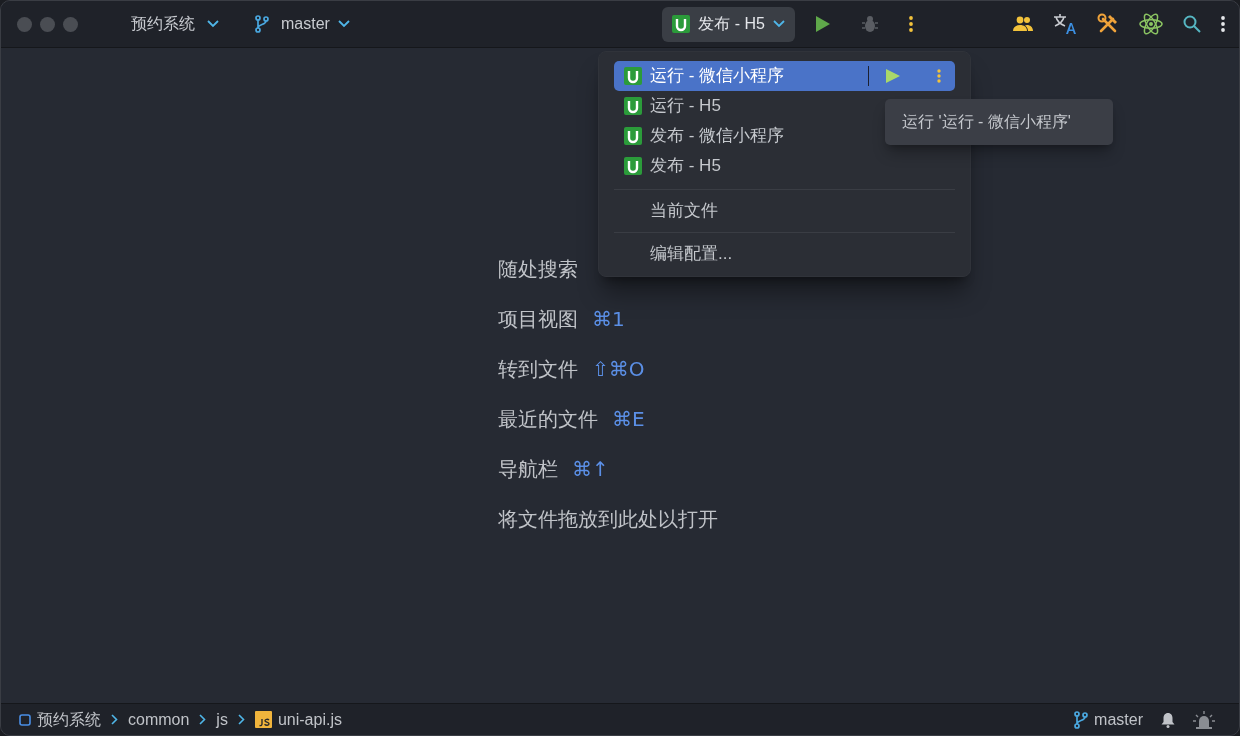  I want to click on run-configuration-selector: 发布 - H5, so click(728, 24).